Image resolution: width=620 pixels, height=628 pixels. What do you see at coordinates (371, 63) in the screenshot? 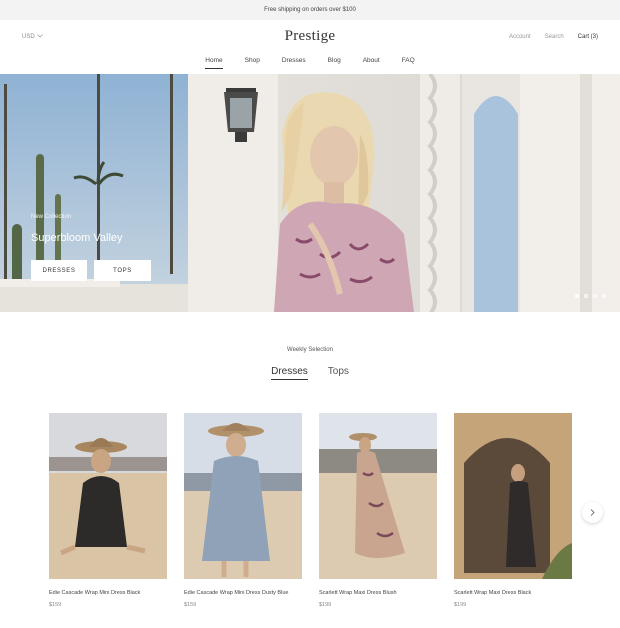
I see `nav-item-about: About` at bounding box center [371, 63].